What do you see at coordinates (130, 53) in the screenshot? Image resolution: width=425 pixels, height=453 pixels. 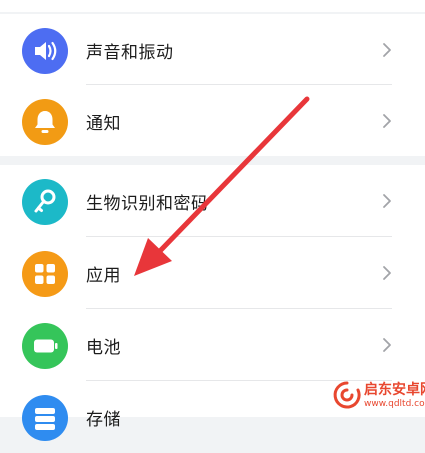 I see `settings-item-label: 声音和振动` at bounding box center [130, 53].